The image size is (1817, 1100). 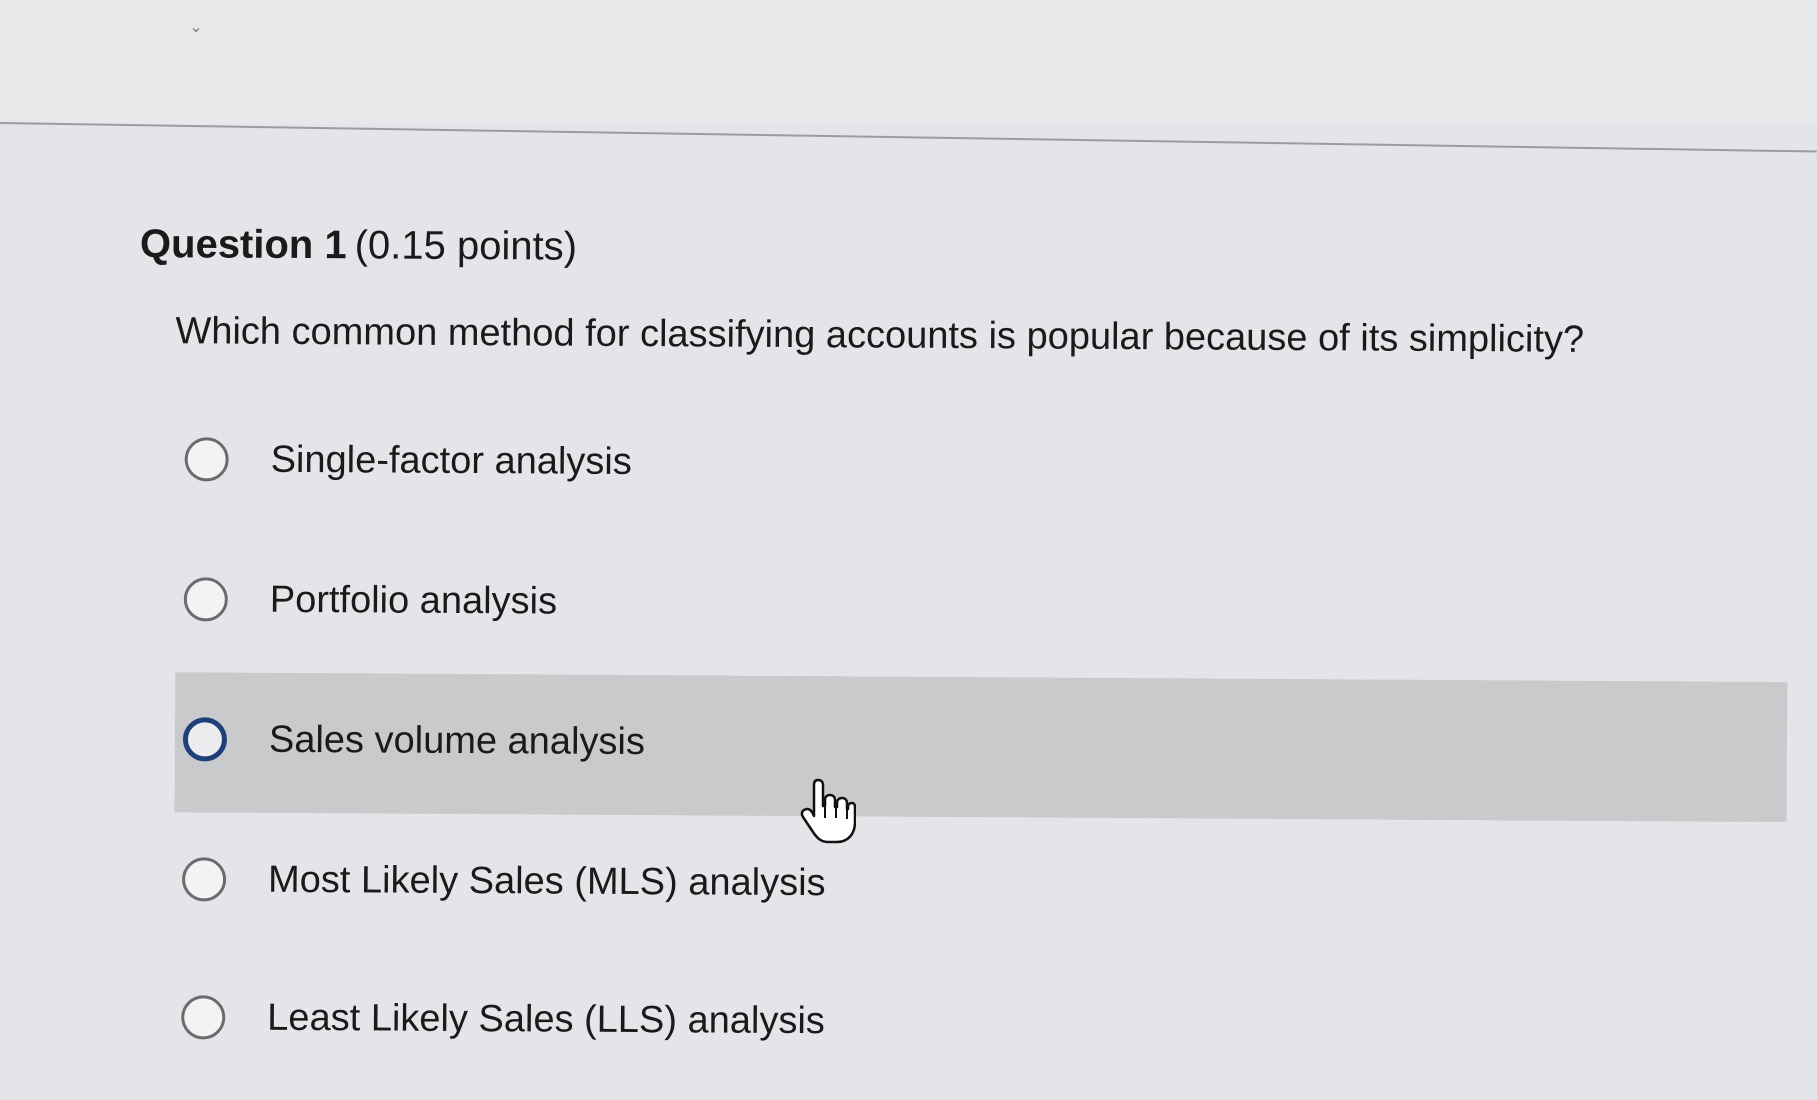 I want to click on option-label: Single-factor analysis, so click(x=451, y=461).